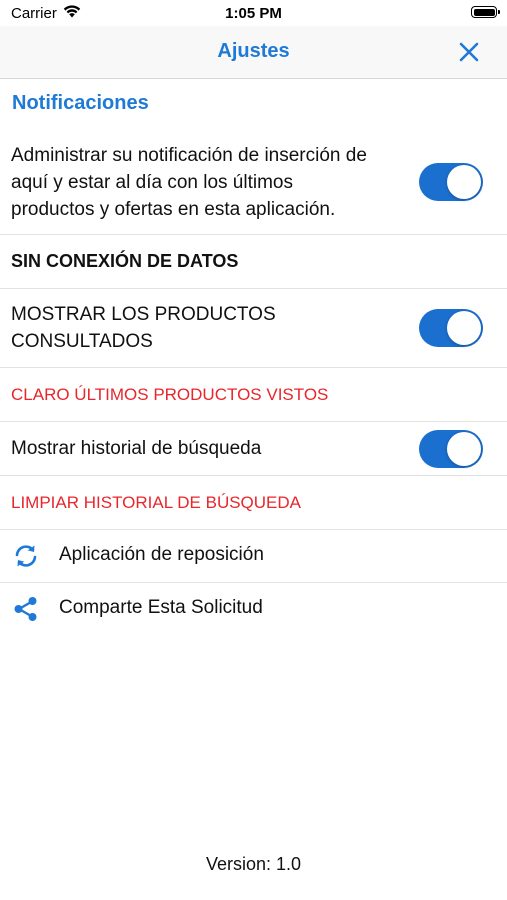 The image size is (507, 900). I want to click on show-history-row: Mostrar historial de búsqueda, so click(253, 449).